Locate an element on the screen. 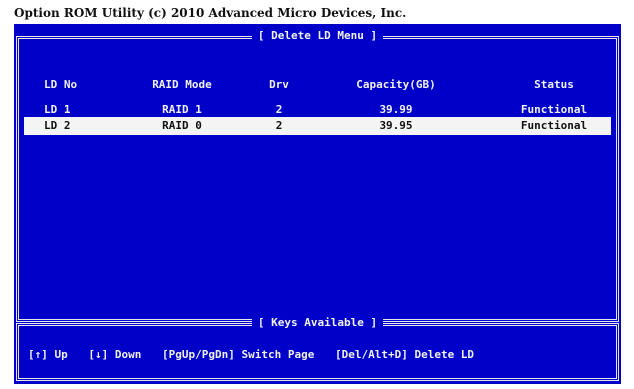  key-delete-ld: [Del/Alt+D] Delete LD is located at coordinates (404, 354).